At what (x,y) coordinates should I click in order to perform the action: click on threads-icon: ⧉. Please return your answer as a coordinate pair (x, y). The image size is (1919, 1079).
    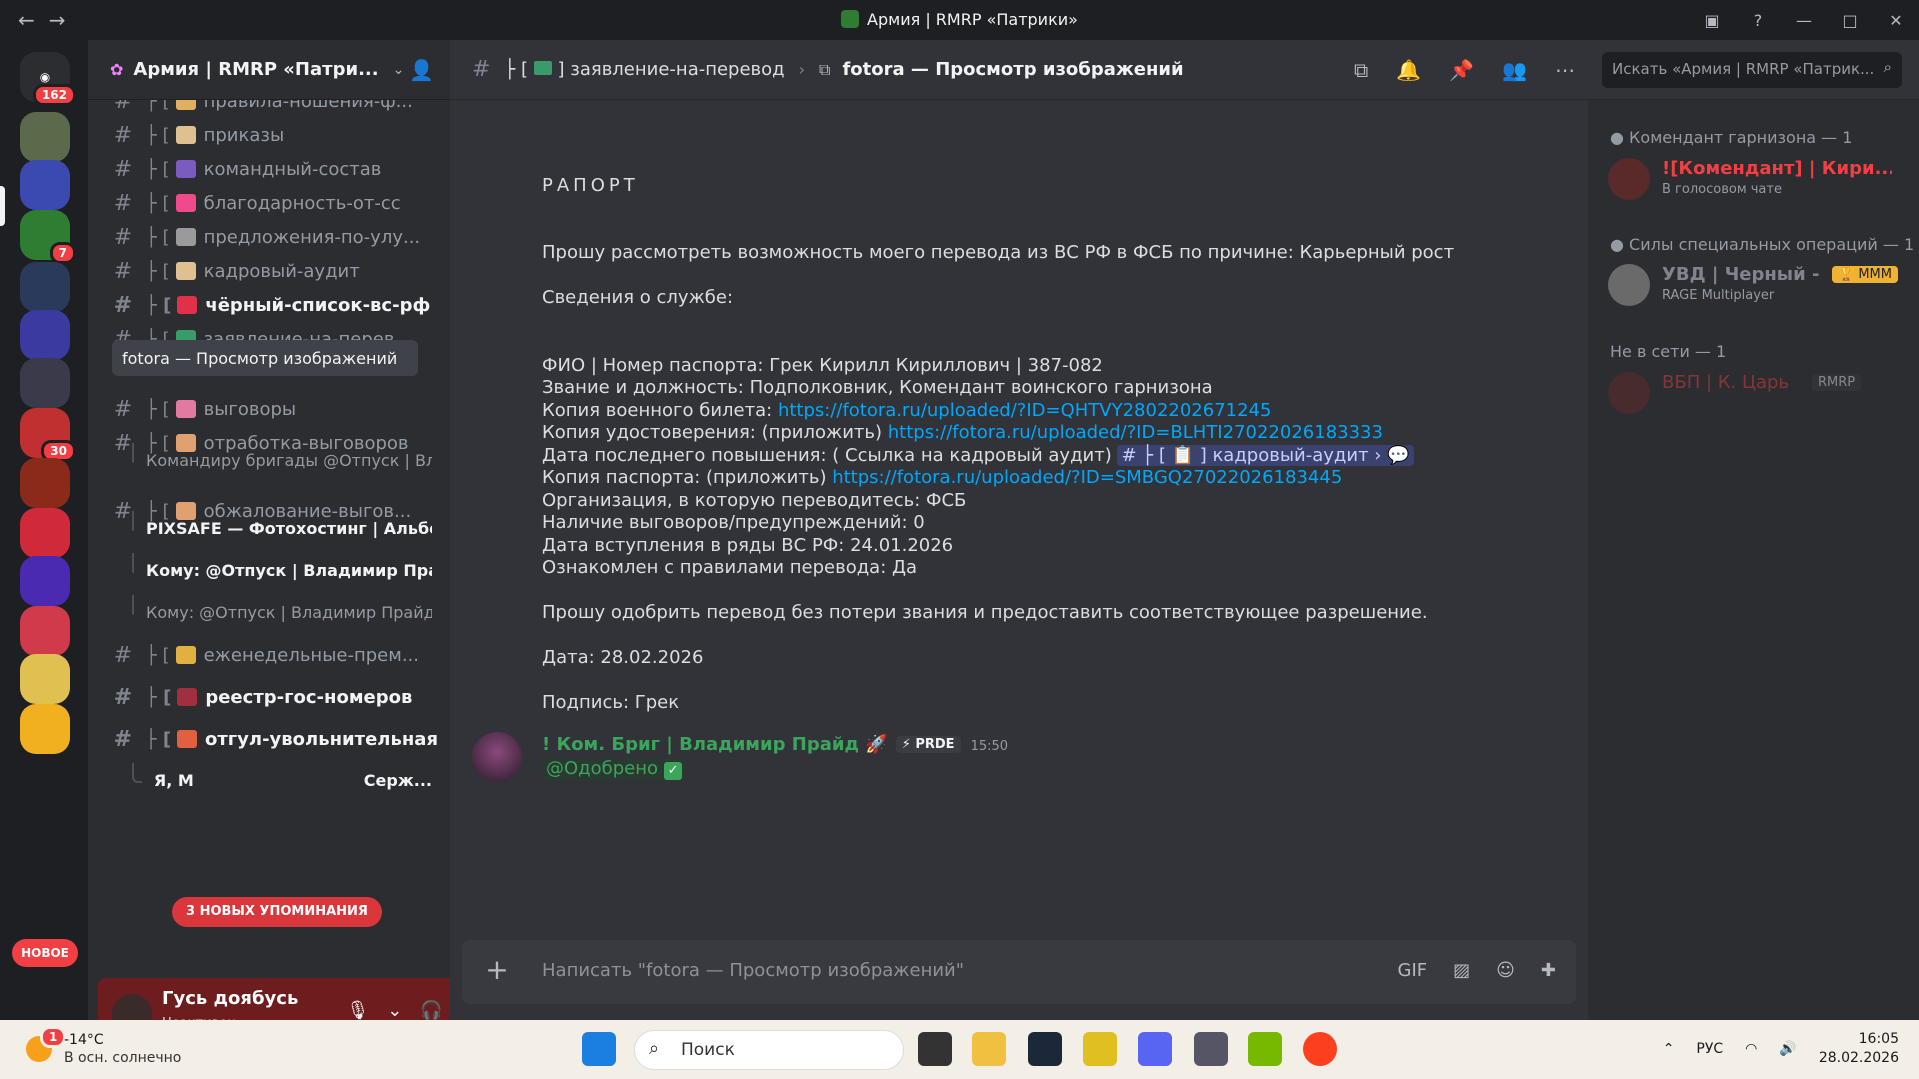
    Looking at the image, I should click on (1361, 70).